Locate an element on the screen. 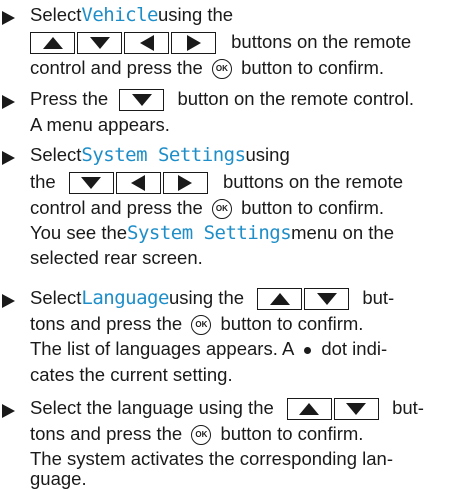 This screenshot has width=463, height=490. step-text: Press the is located at coordinates (69, 98).